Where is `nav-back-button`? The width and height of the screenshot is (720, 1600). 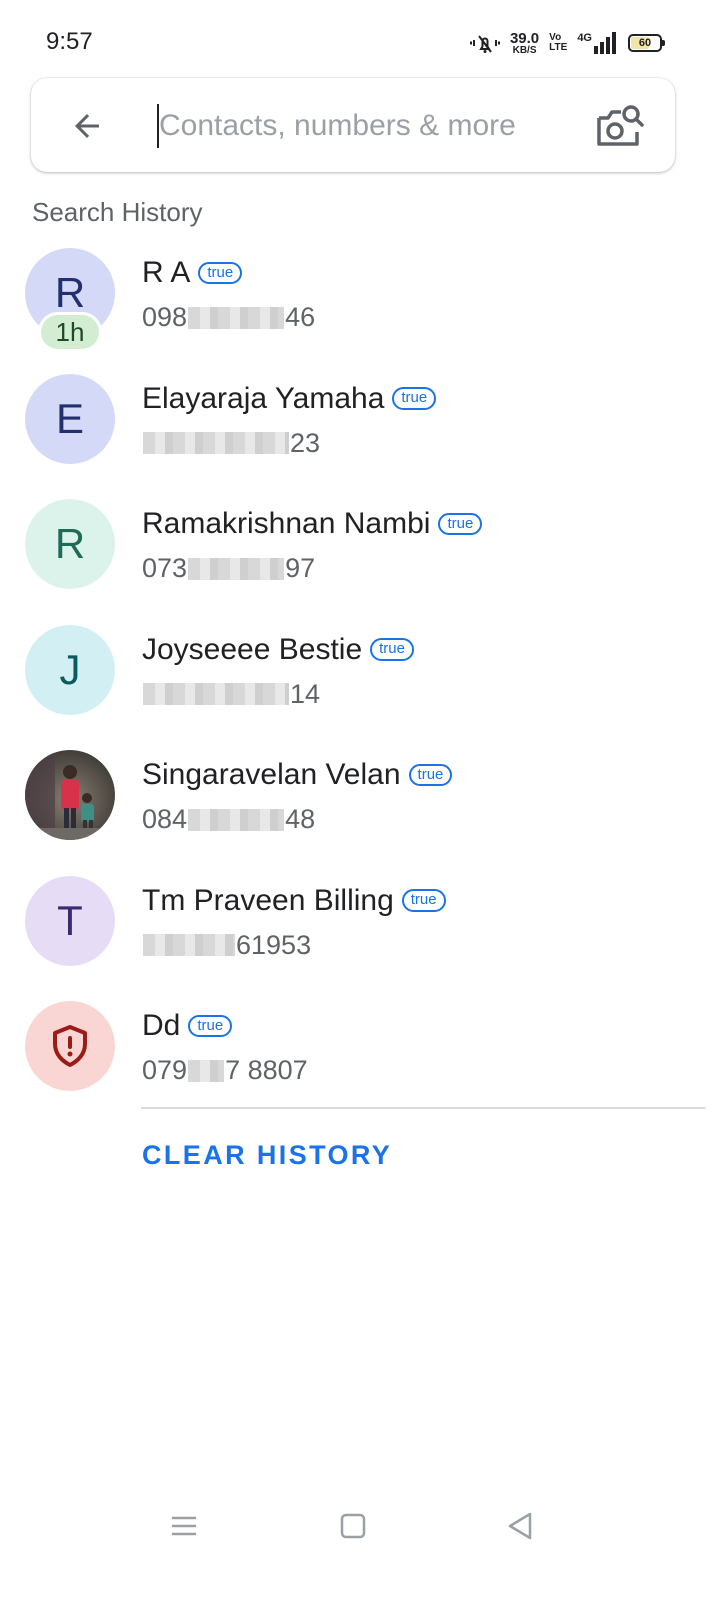 nav-back-button is located at coordinates (520, 1526).